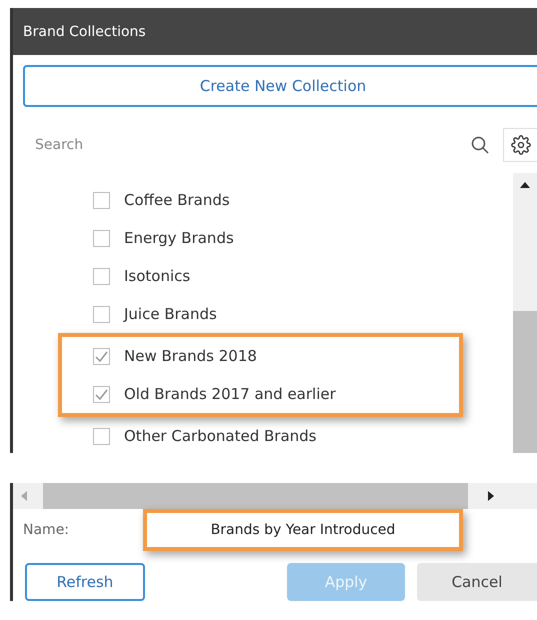 This screenshot has height=620, width=537. What do you see at coordinates (480, 145) in the screenshot?
I see `search-icon` at bounding box center [480, 145].